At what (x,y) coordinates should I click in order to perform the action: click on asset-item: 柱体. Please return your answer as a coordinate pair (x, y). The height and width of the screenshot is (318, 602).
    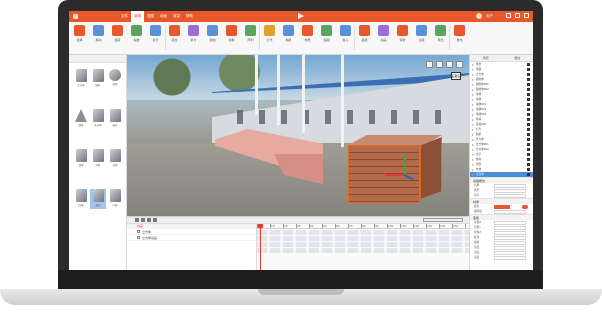
    Looking at the image, I should click on (115, 159).